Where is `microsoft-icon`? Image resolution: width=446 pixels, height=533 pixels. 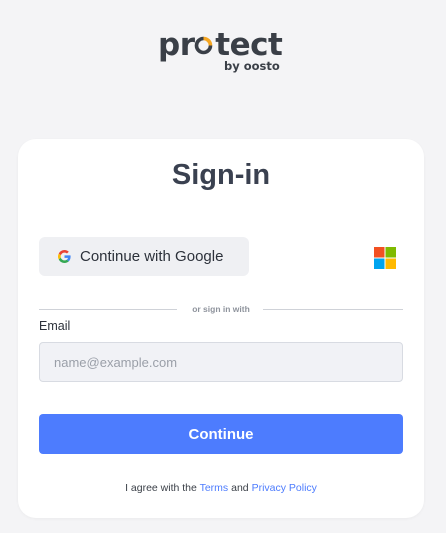 microsoft-icon is located at coordinates (385, 258).